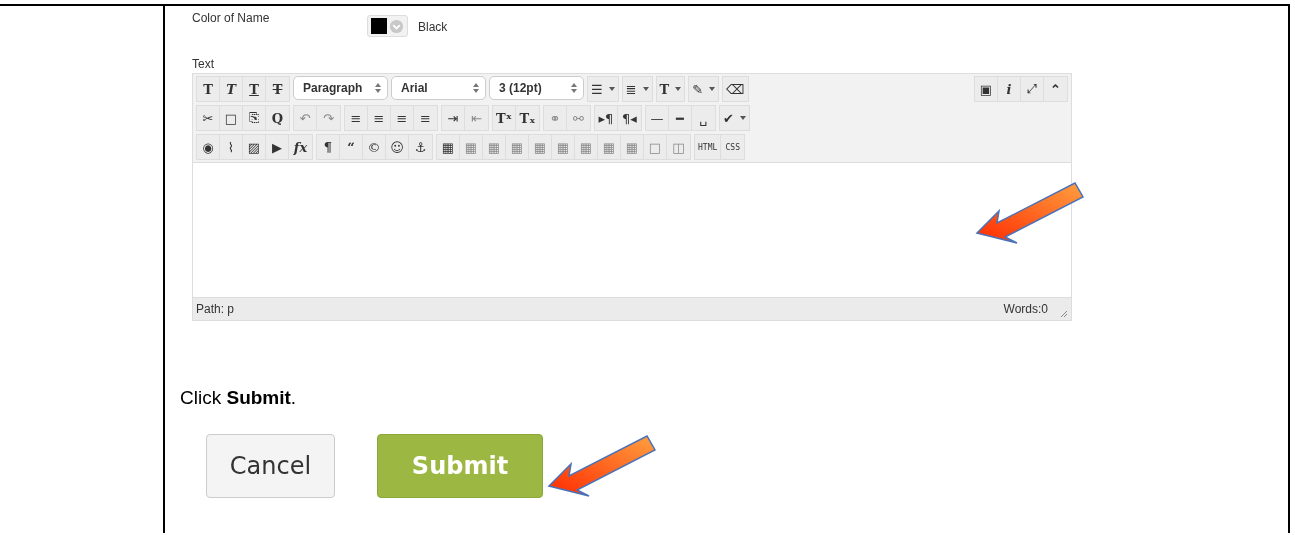 The width and height of the screenshot is (1295, 535). Describe the element at coordinates (396, 26) in the screenshot. I see `chevron-down-icon` at that location.